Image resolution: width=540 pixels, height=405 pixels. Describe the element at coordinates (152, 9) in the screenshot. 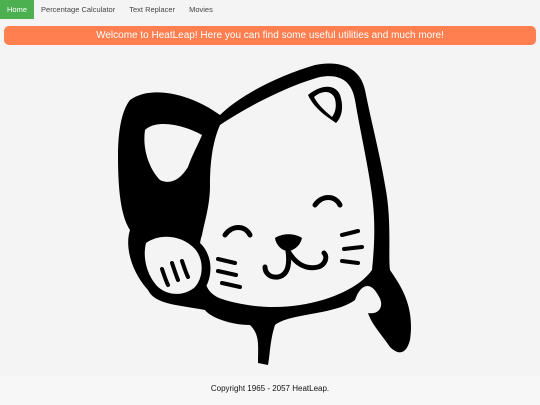

I see `nav-item-text-replacer: Text Replacer` at that location.